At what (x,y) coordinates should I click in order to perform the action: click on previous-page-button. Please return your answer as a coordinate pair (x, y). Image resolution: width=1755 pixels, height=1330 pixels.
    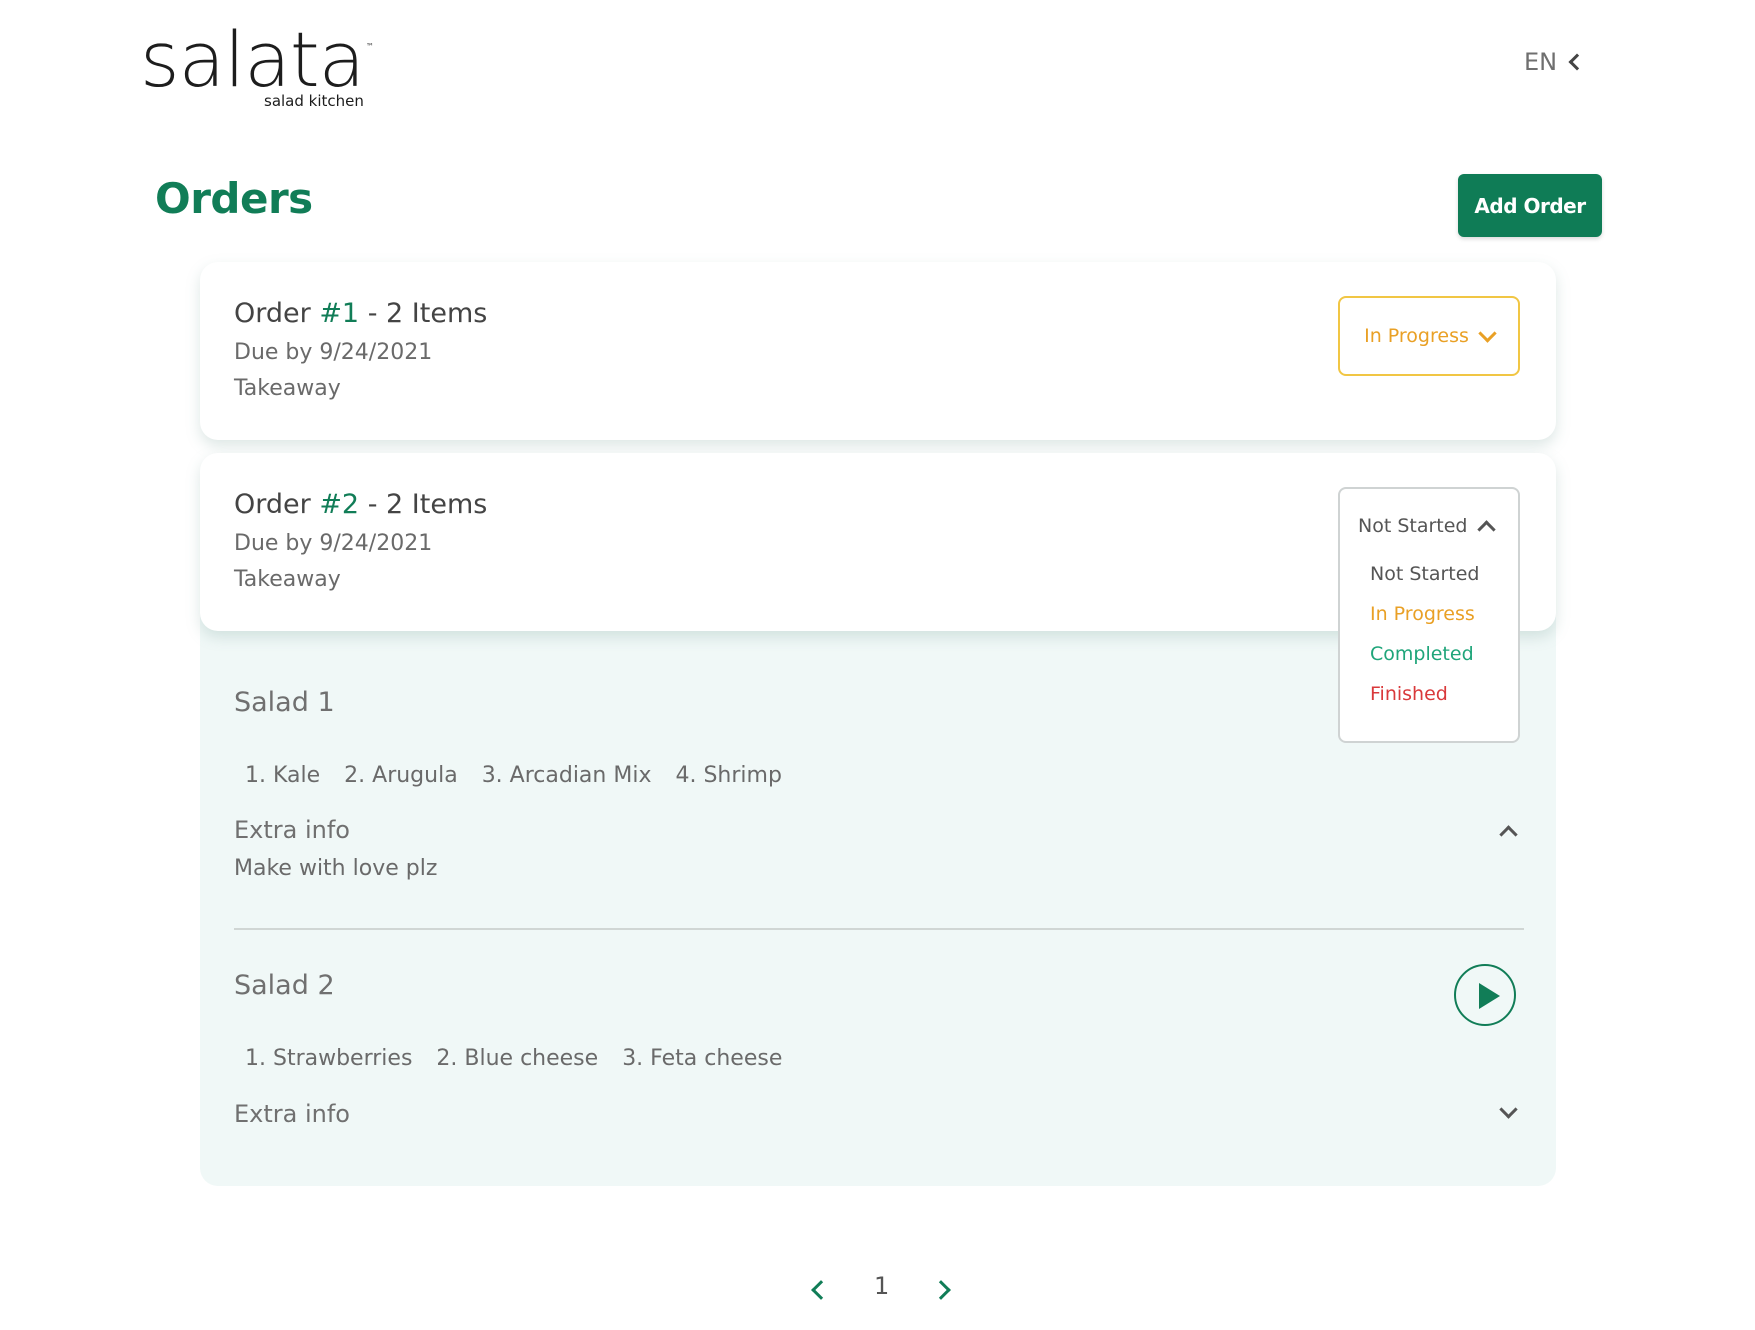
    Looking at the image, I should click on (821, 1290).